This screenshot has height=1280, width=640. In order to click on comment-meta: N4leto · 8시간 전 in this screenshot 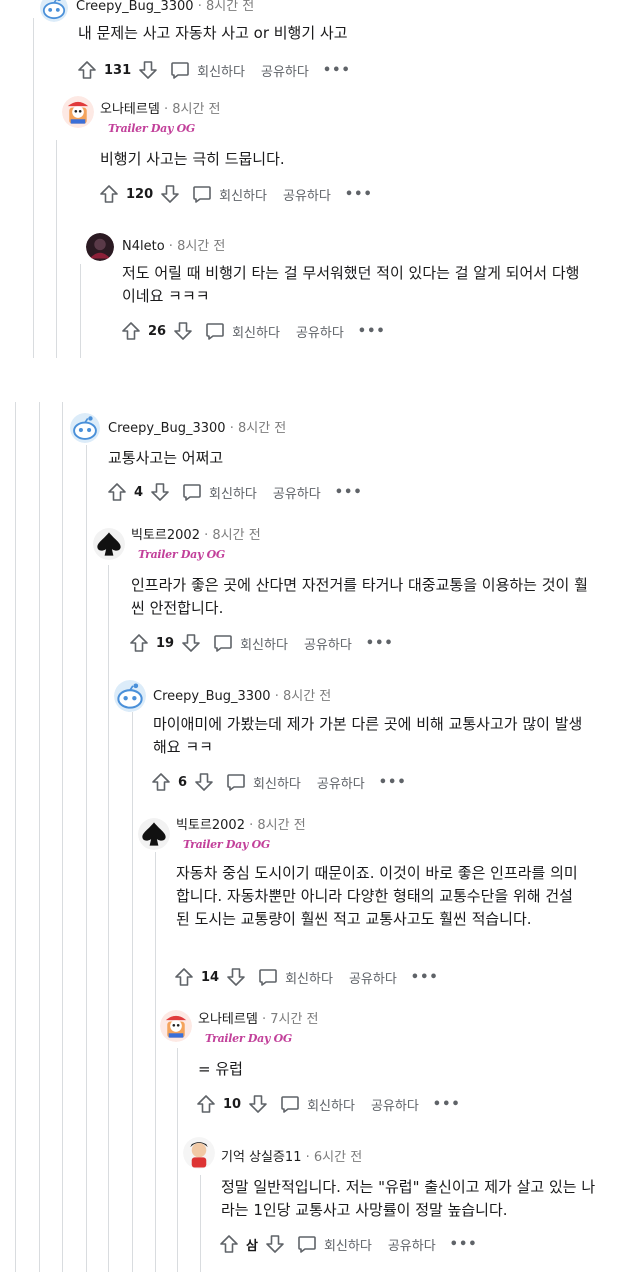, I will do `click(174, 246)`.